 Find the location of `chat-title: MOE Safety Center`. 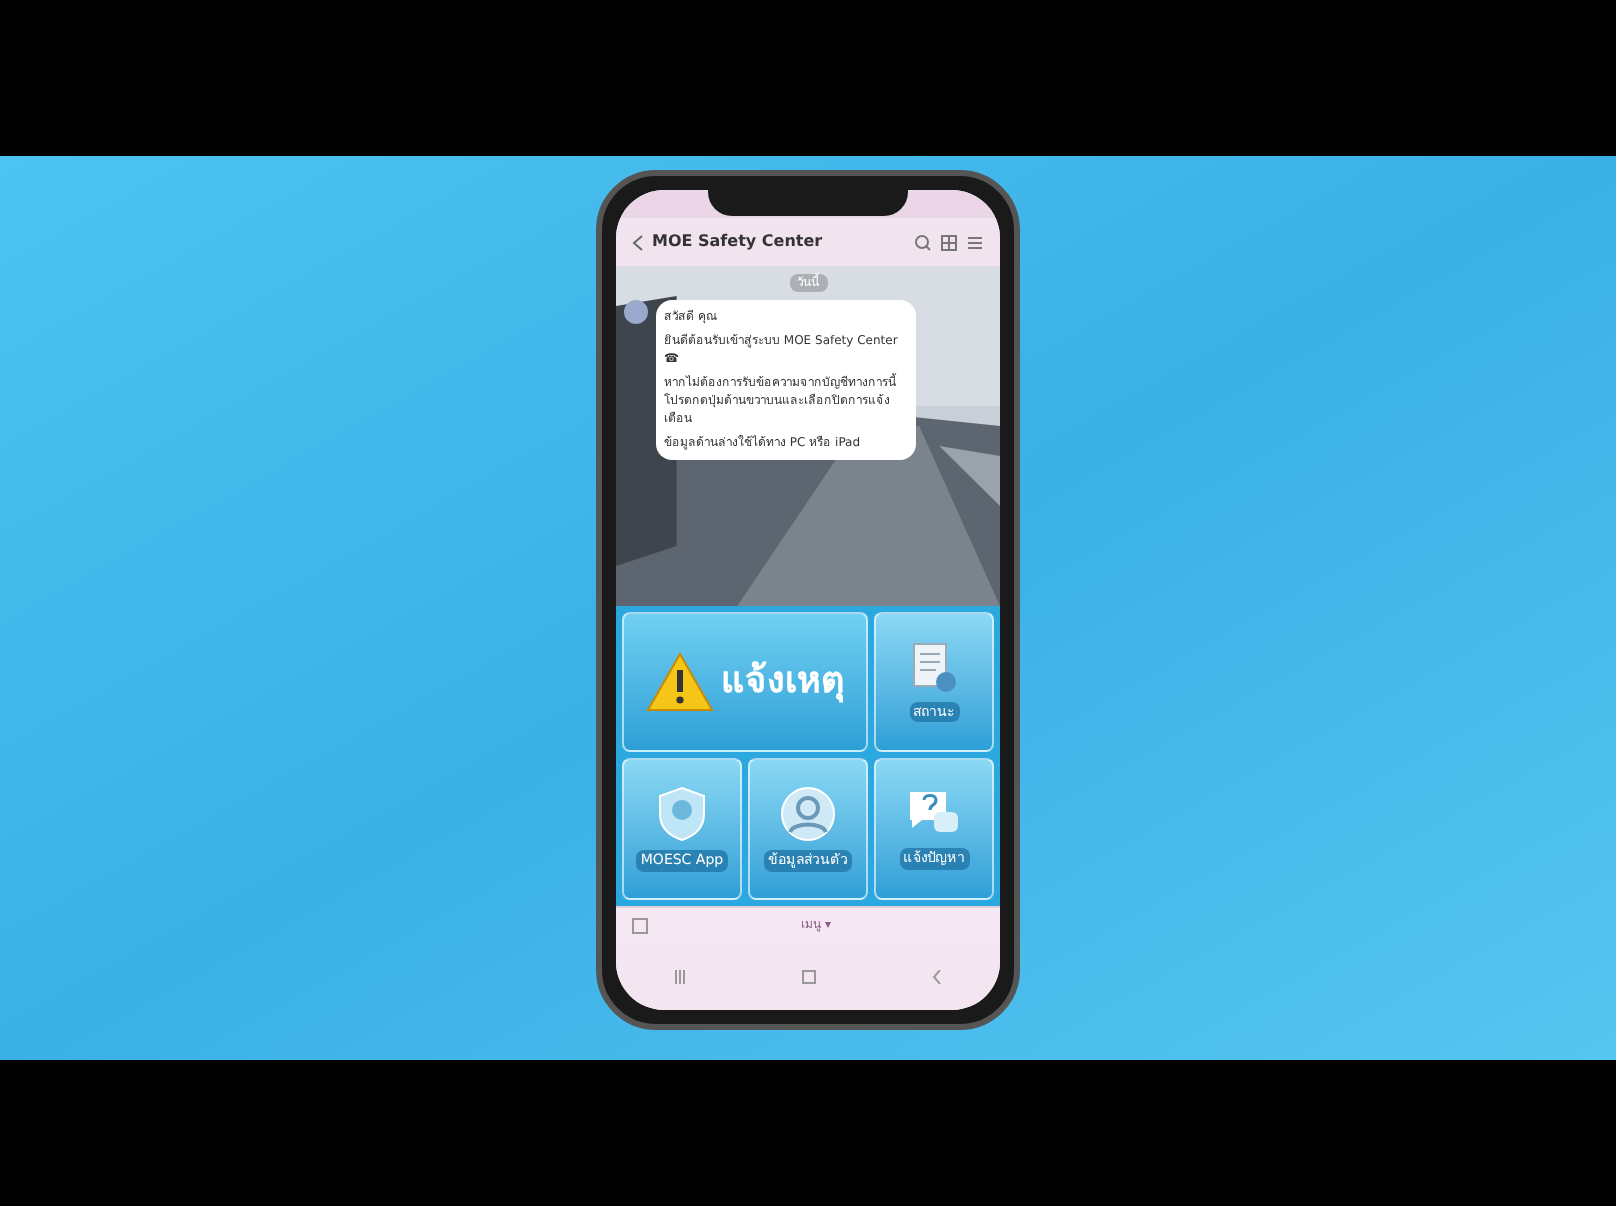

chat-title: MOE Safety Center is located at coordinates (738, 242).